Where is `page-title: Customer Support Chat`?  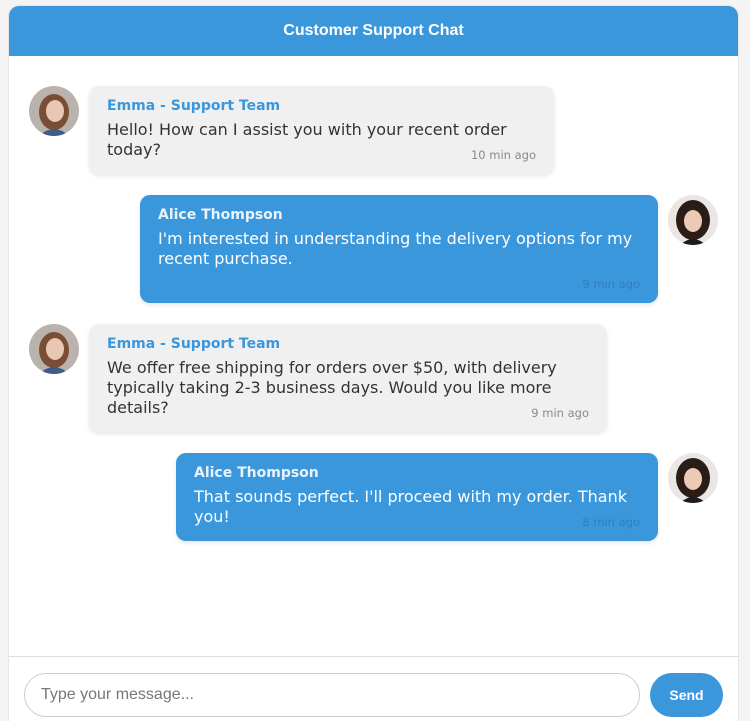 page-title: Customer Support Chat is located at coordinates (373, 30).